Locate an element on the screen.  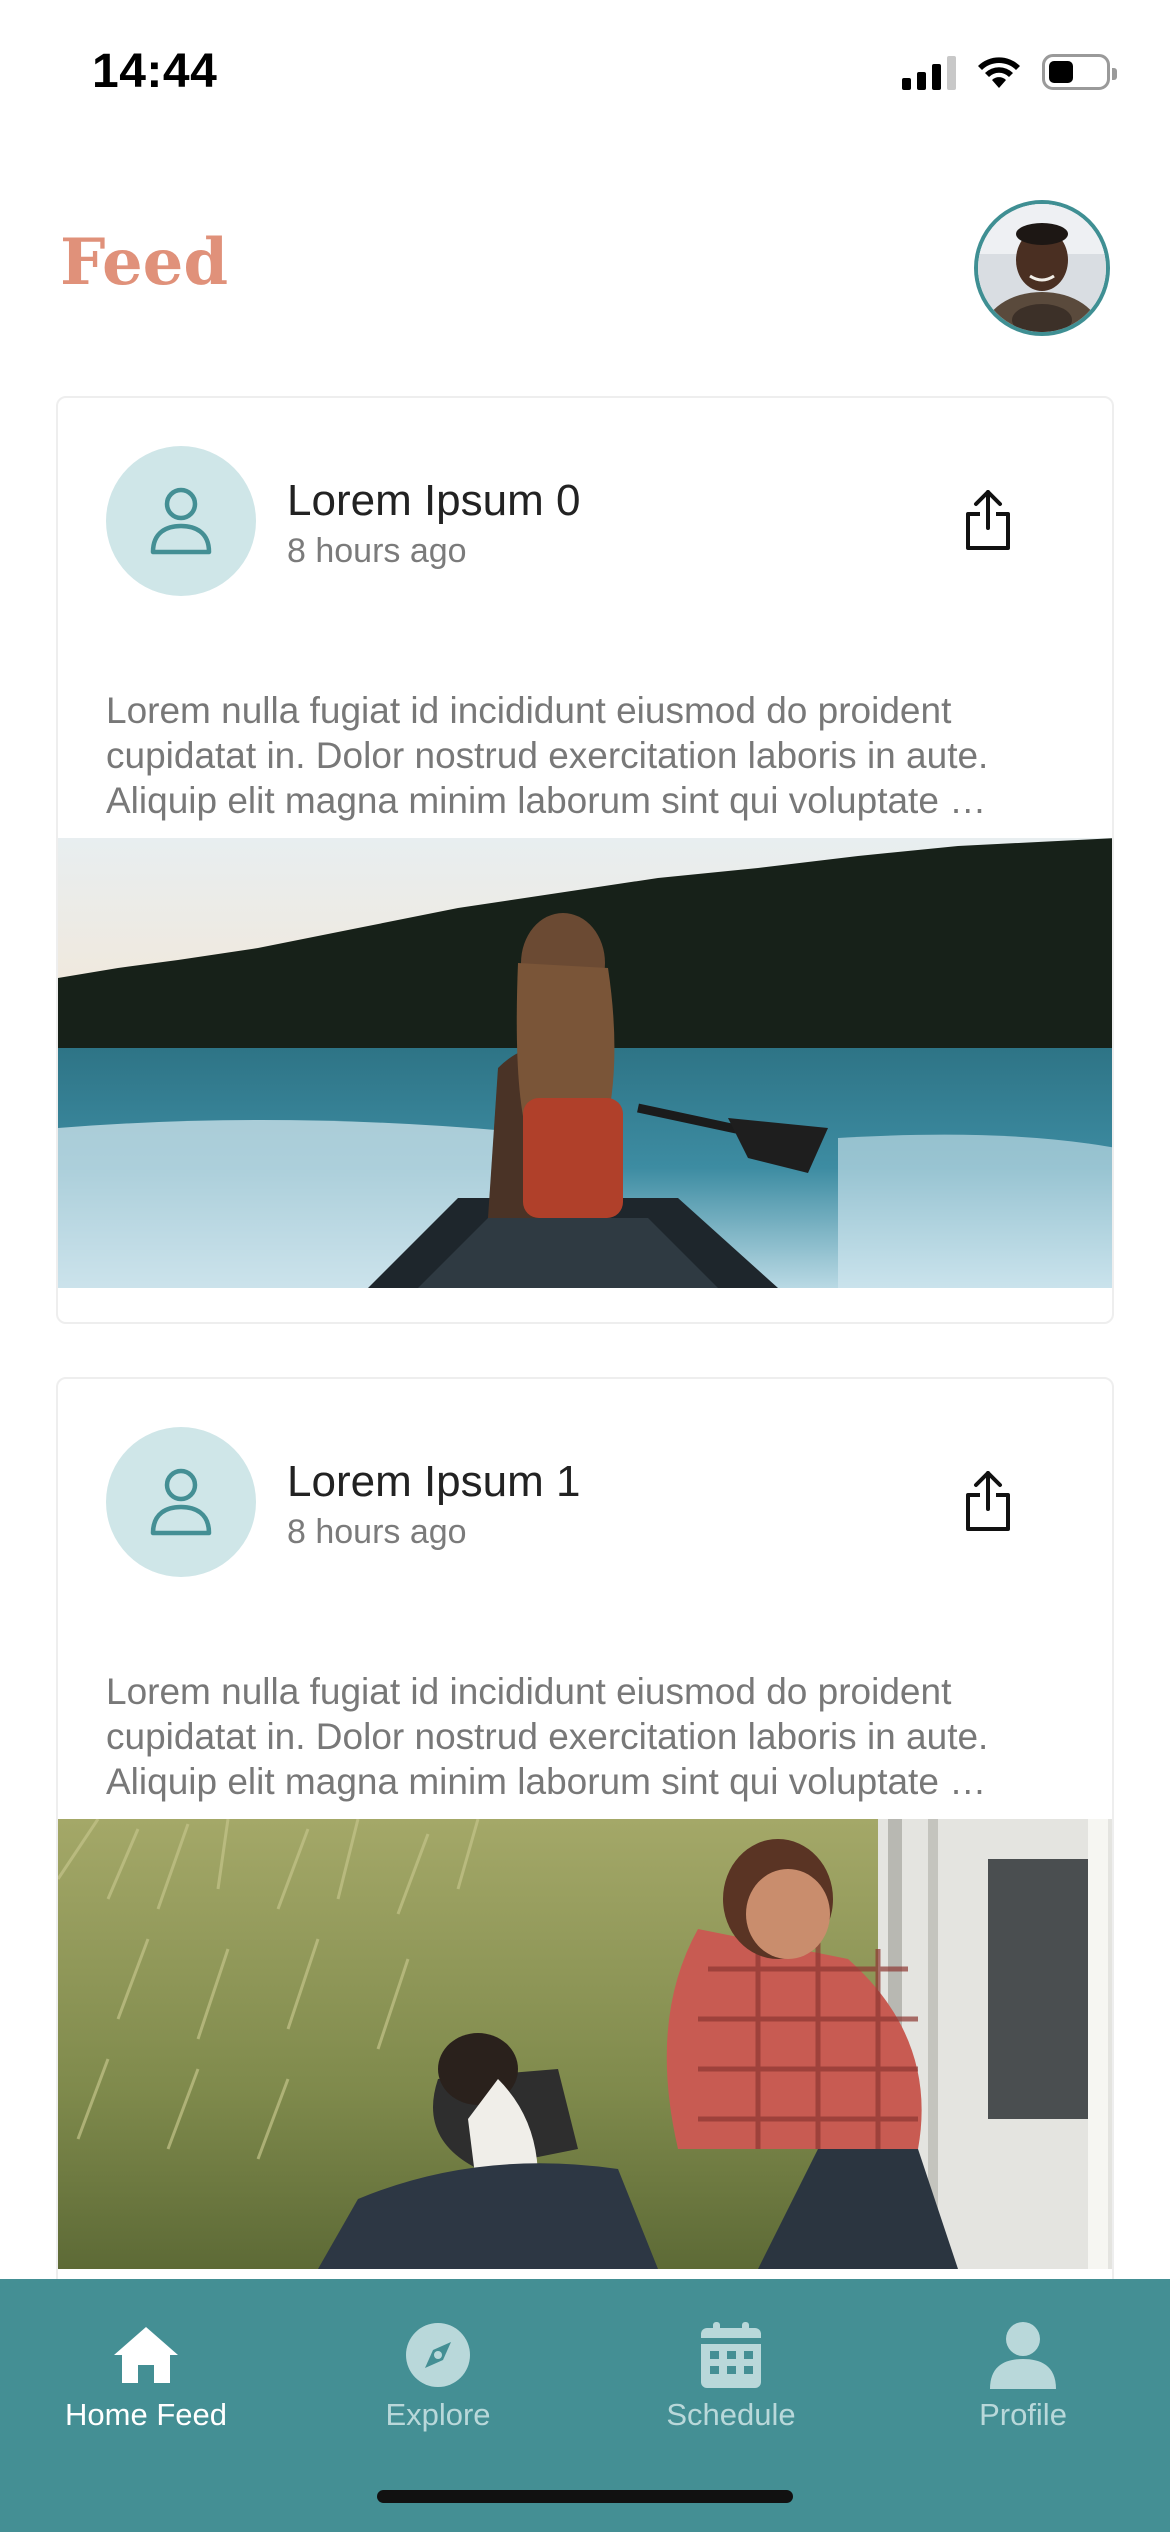
tab-home-feed: Home Feed is located at coordinates (146, 2374).